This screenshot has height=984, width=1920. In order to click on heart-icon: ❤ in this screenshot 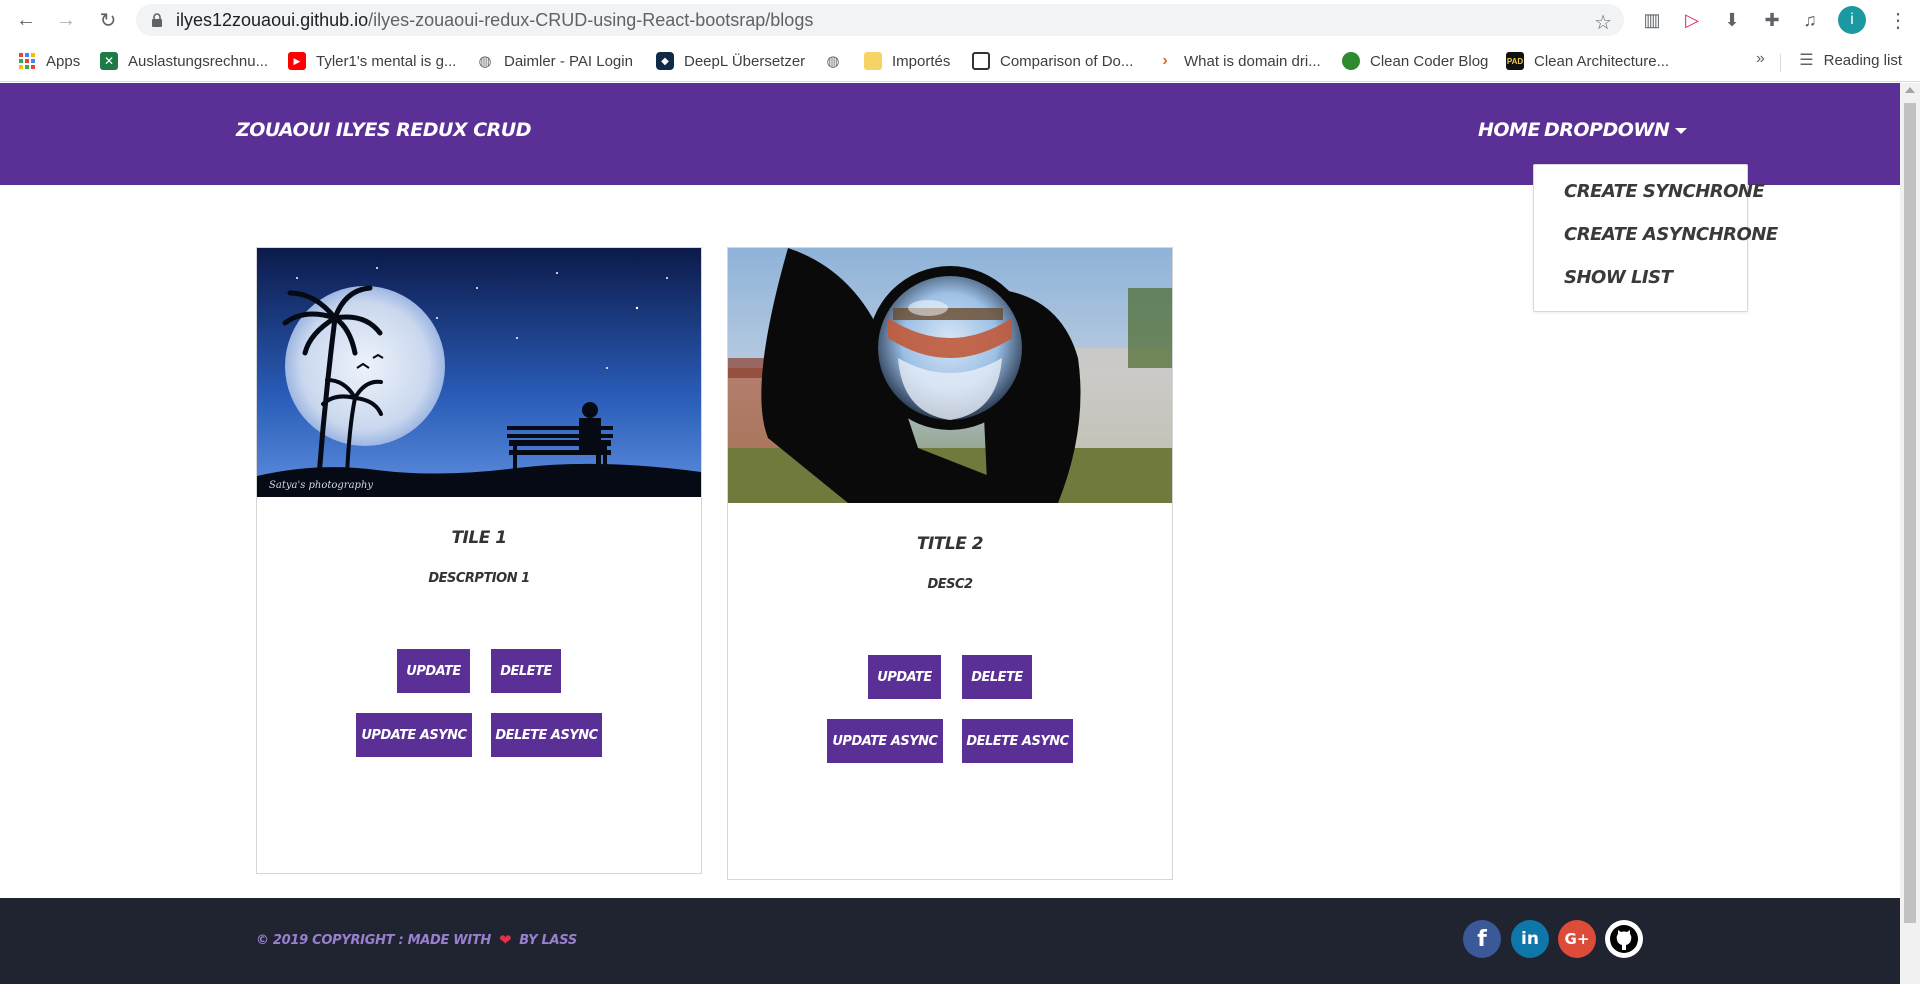, I will do `click(505, 940)`.